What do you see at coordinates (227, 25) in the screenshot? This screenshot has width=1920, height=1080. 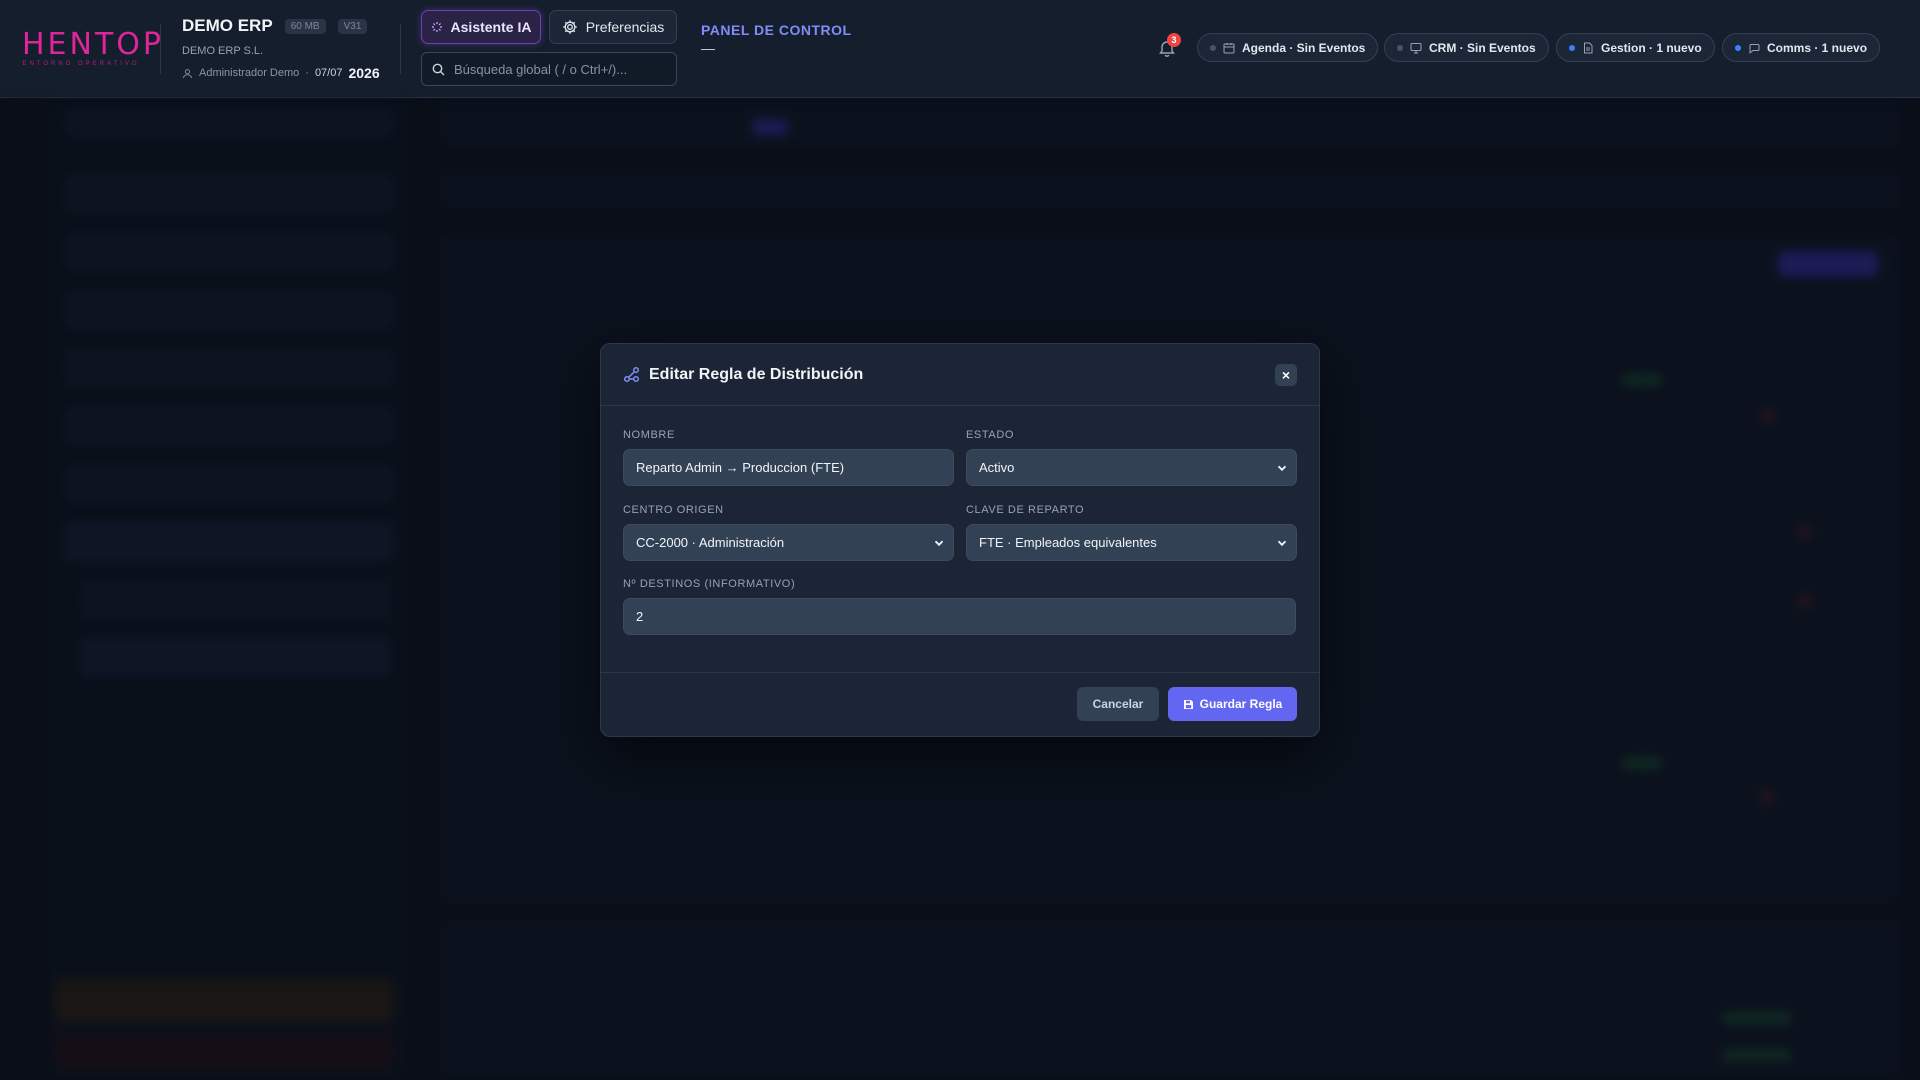 I see `company-name: DEMO ERP` at bounding box center [227, 25].